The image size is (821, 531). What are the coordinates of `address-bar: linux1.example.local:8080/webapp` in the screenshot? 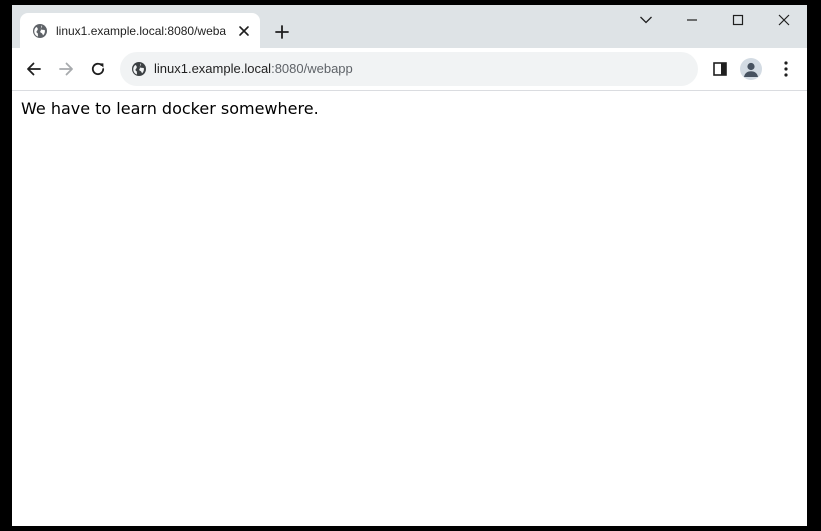 It's located at (409, 69).